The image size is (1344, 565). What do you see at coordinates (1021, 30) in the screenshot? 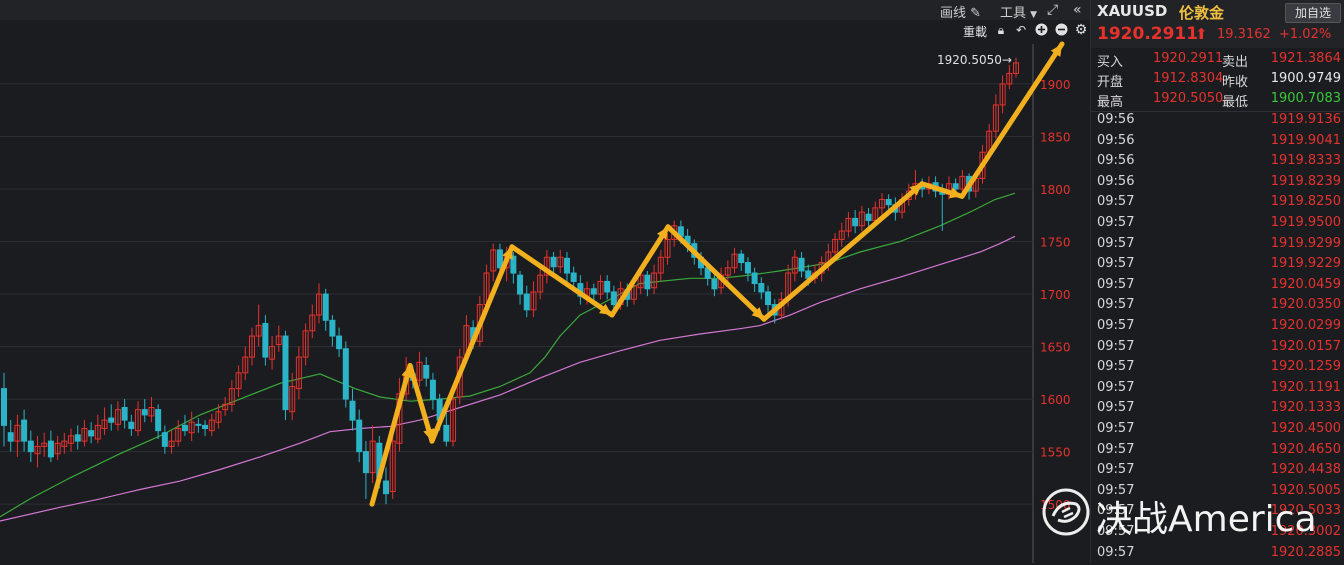
I see `undo-icon: ↶` at bounding box center [1021, 30].